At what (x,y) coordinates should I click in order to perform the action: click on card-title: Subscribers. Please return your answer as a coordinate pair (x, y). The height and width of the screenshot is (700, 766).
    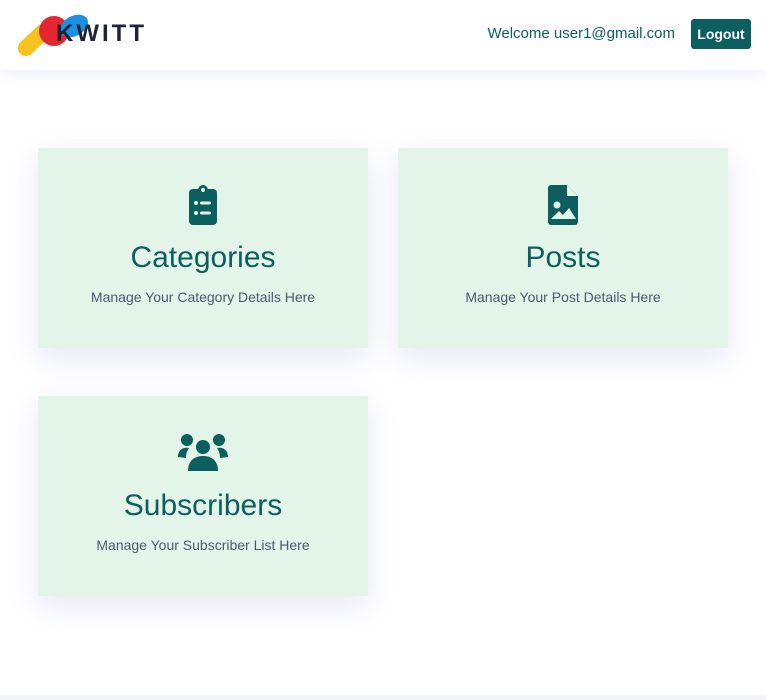
    Looking at the image, I should click on (203, 505).